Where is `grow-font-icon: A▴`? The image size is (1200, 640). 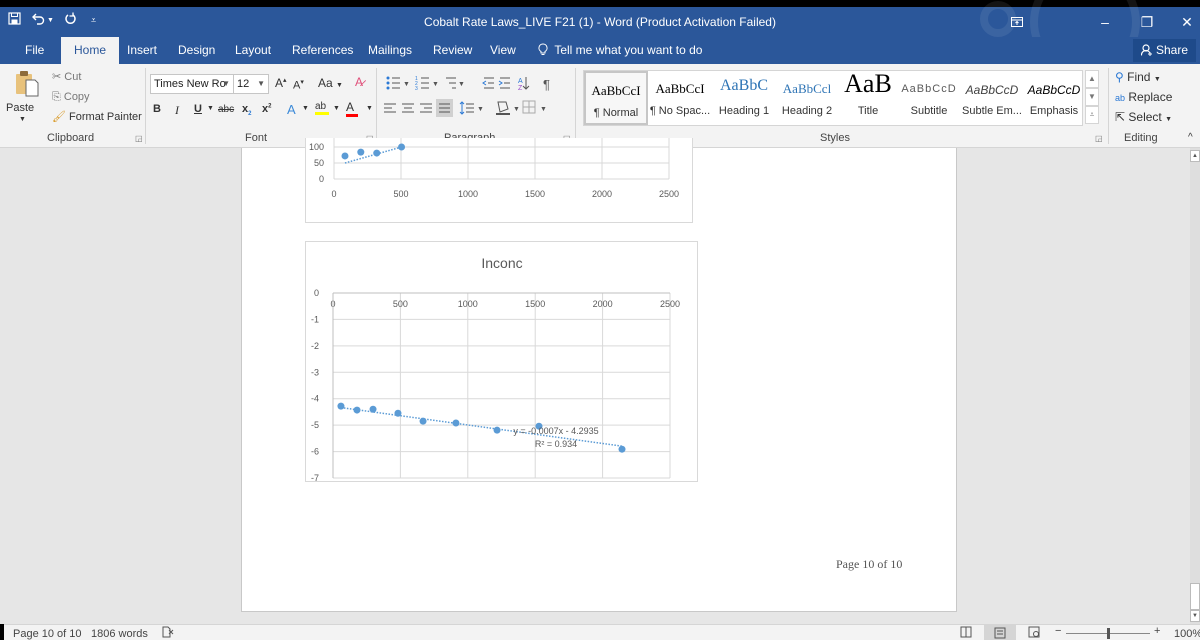 grow-font-icon: A▴ is located at coordinates (281, 83).